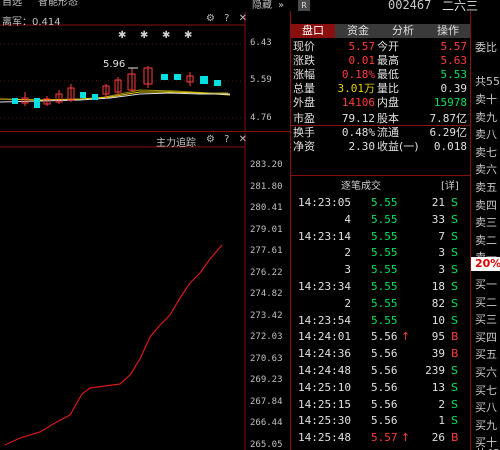 Image resolution: width=500 pixels, height=450 pixels. Describe the element at coordinates (448, 132) in the screenshot. I see `quote-value: 6.29亿` at that location.